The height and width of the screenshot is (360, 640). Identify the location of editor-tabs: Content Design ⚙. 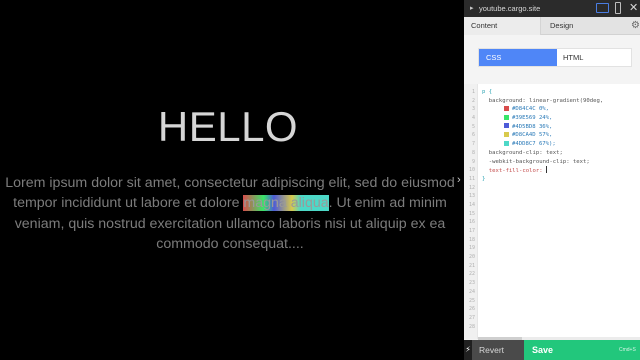
(552, 26).